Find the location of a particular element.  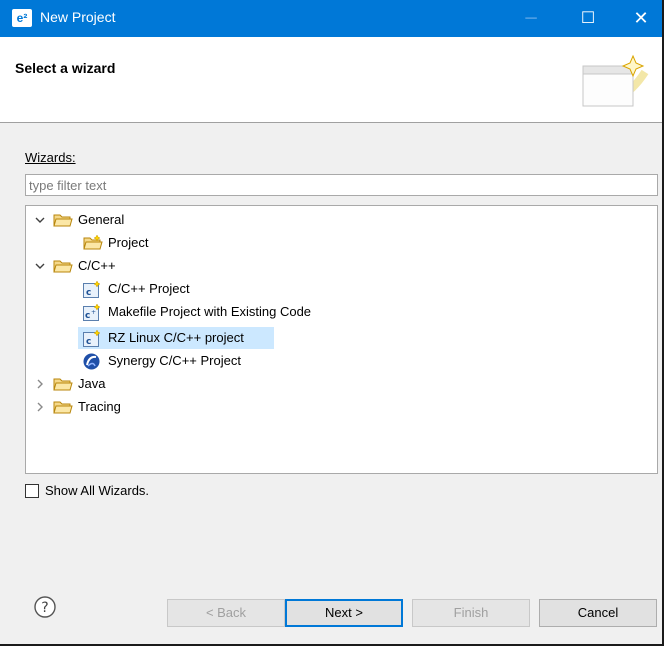

tree-node-java: Java is located at coordinates (341, 384).